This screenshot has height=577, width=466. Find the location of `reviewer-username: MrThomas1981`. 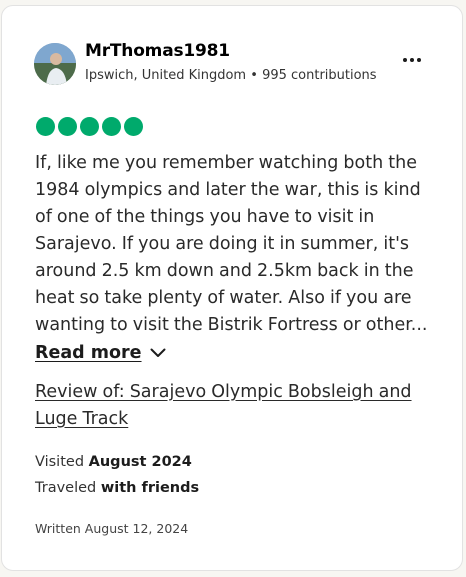

reviewer-username: MrThomas1981 is located at coordinates (157, 51).